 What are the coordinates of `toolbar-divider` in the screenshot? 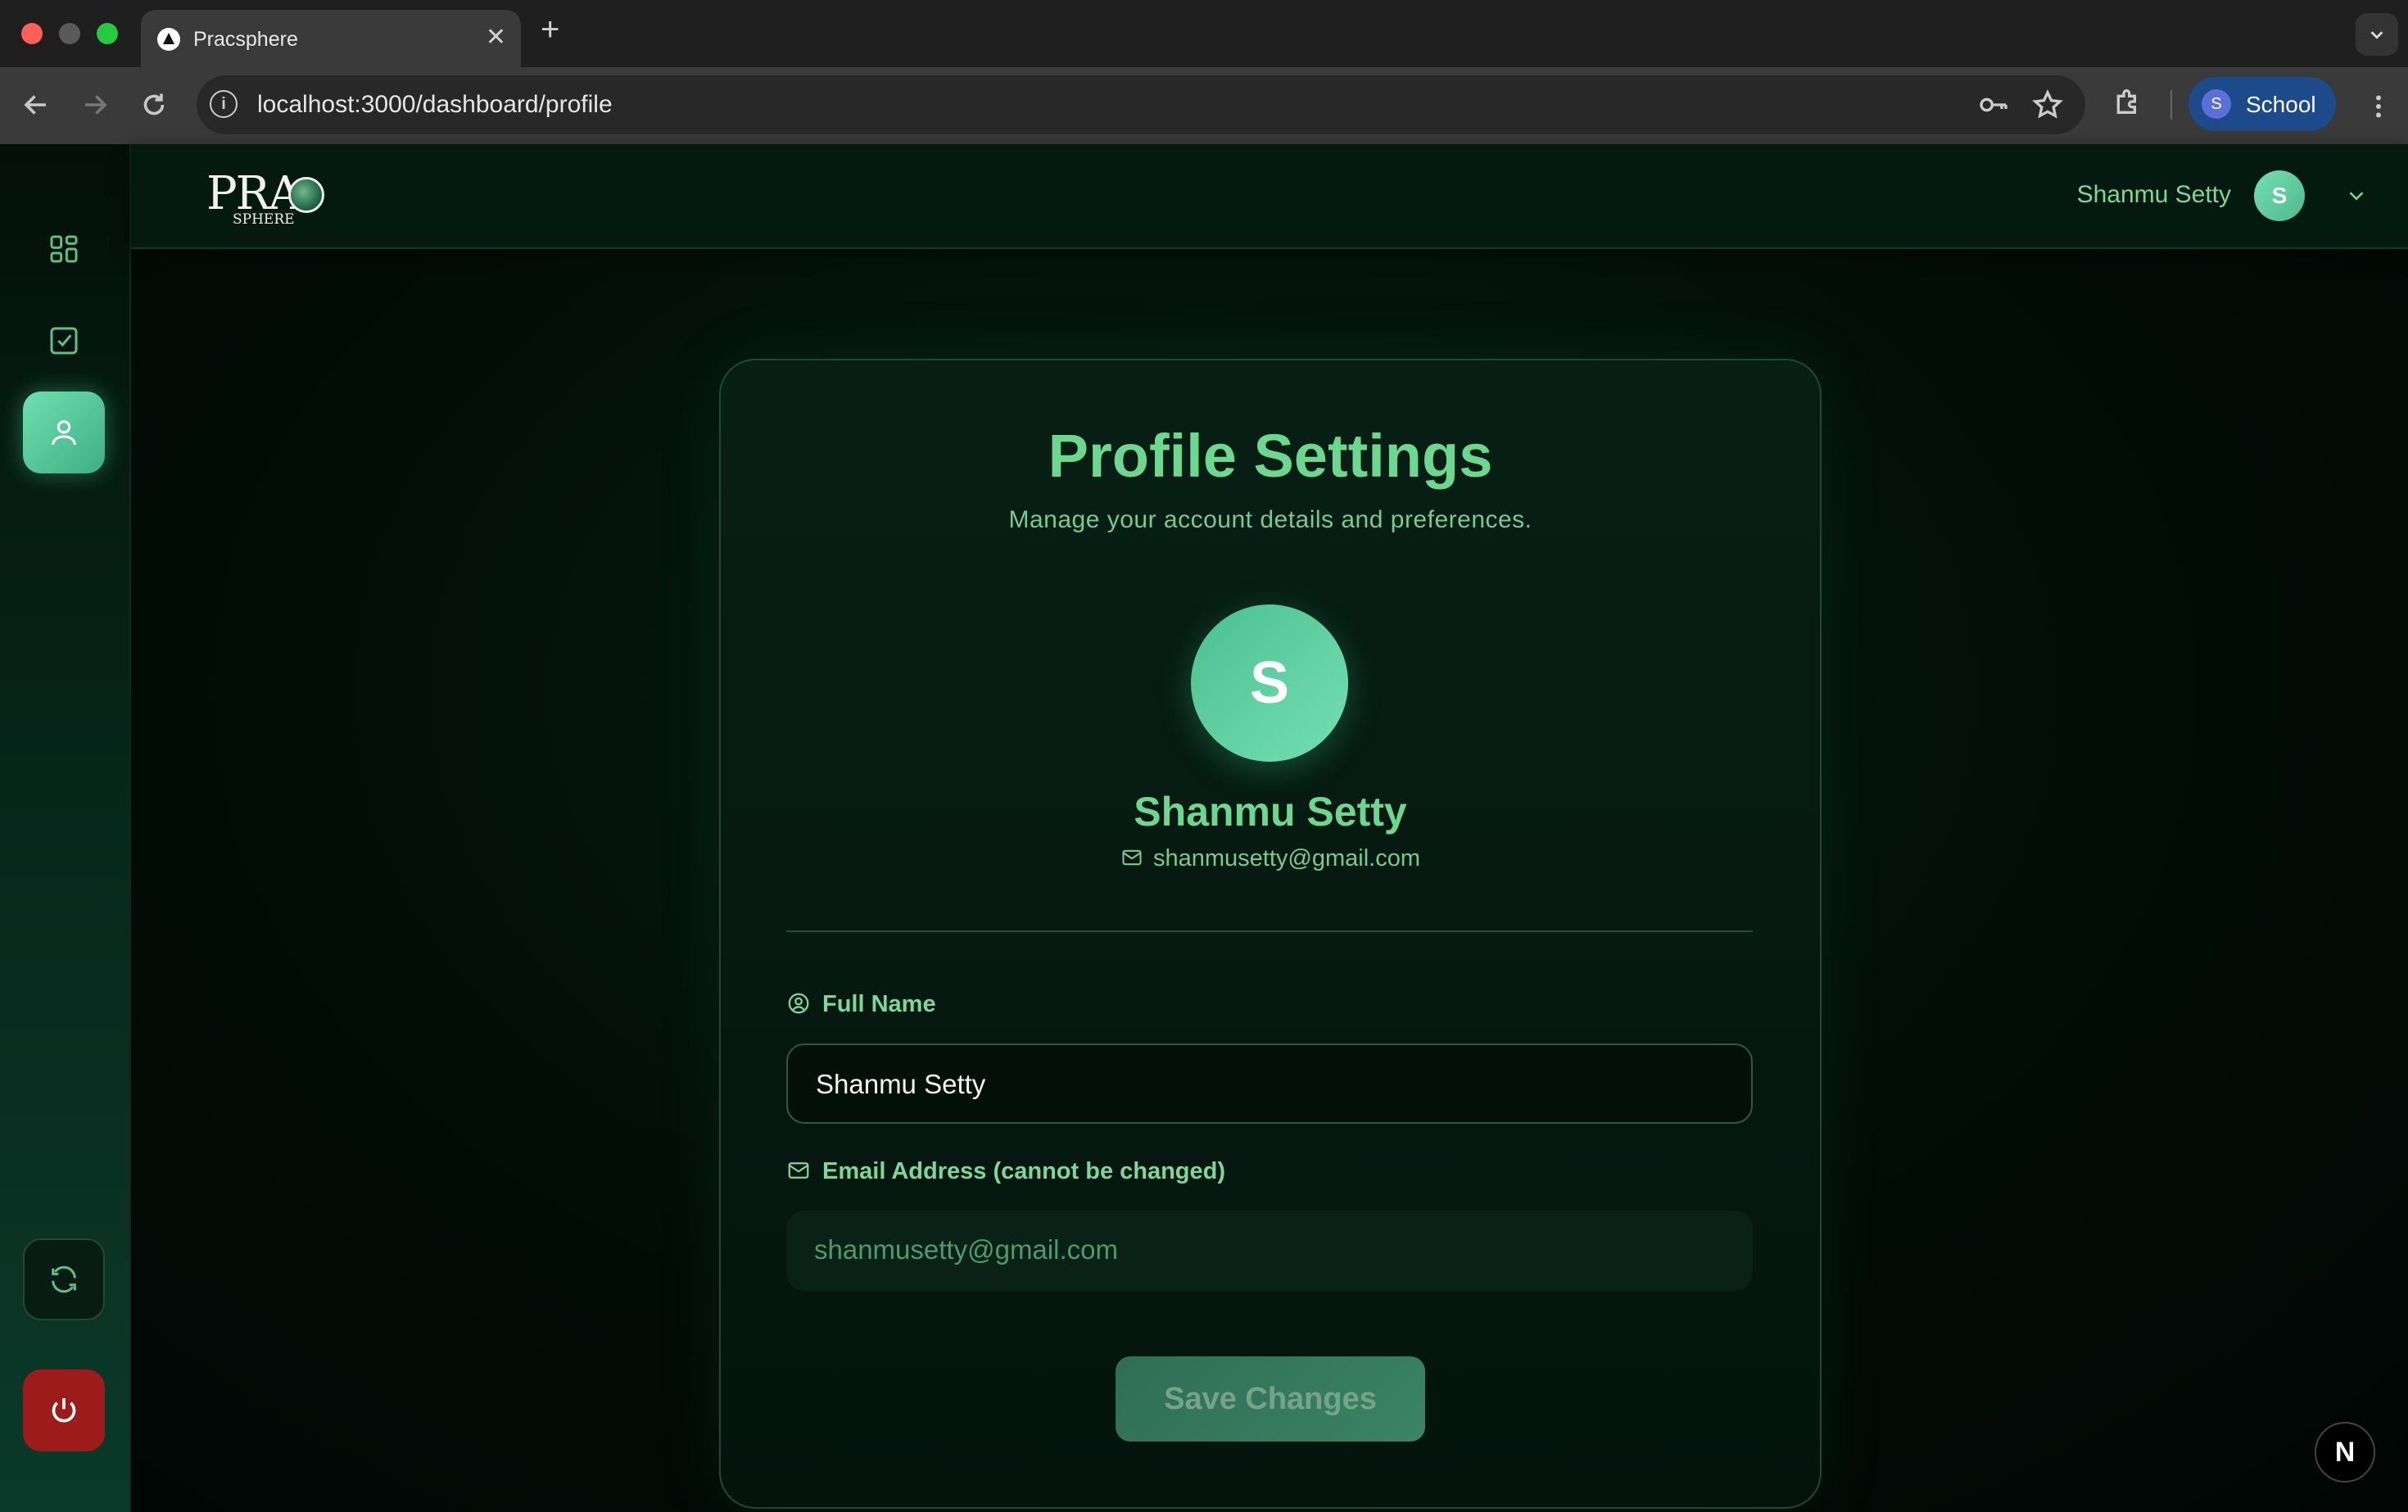 It's located at (2171, 105).